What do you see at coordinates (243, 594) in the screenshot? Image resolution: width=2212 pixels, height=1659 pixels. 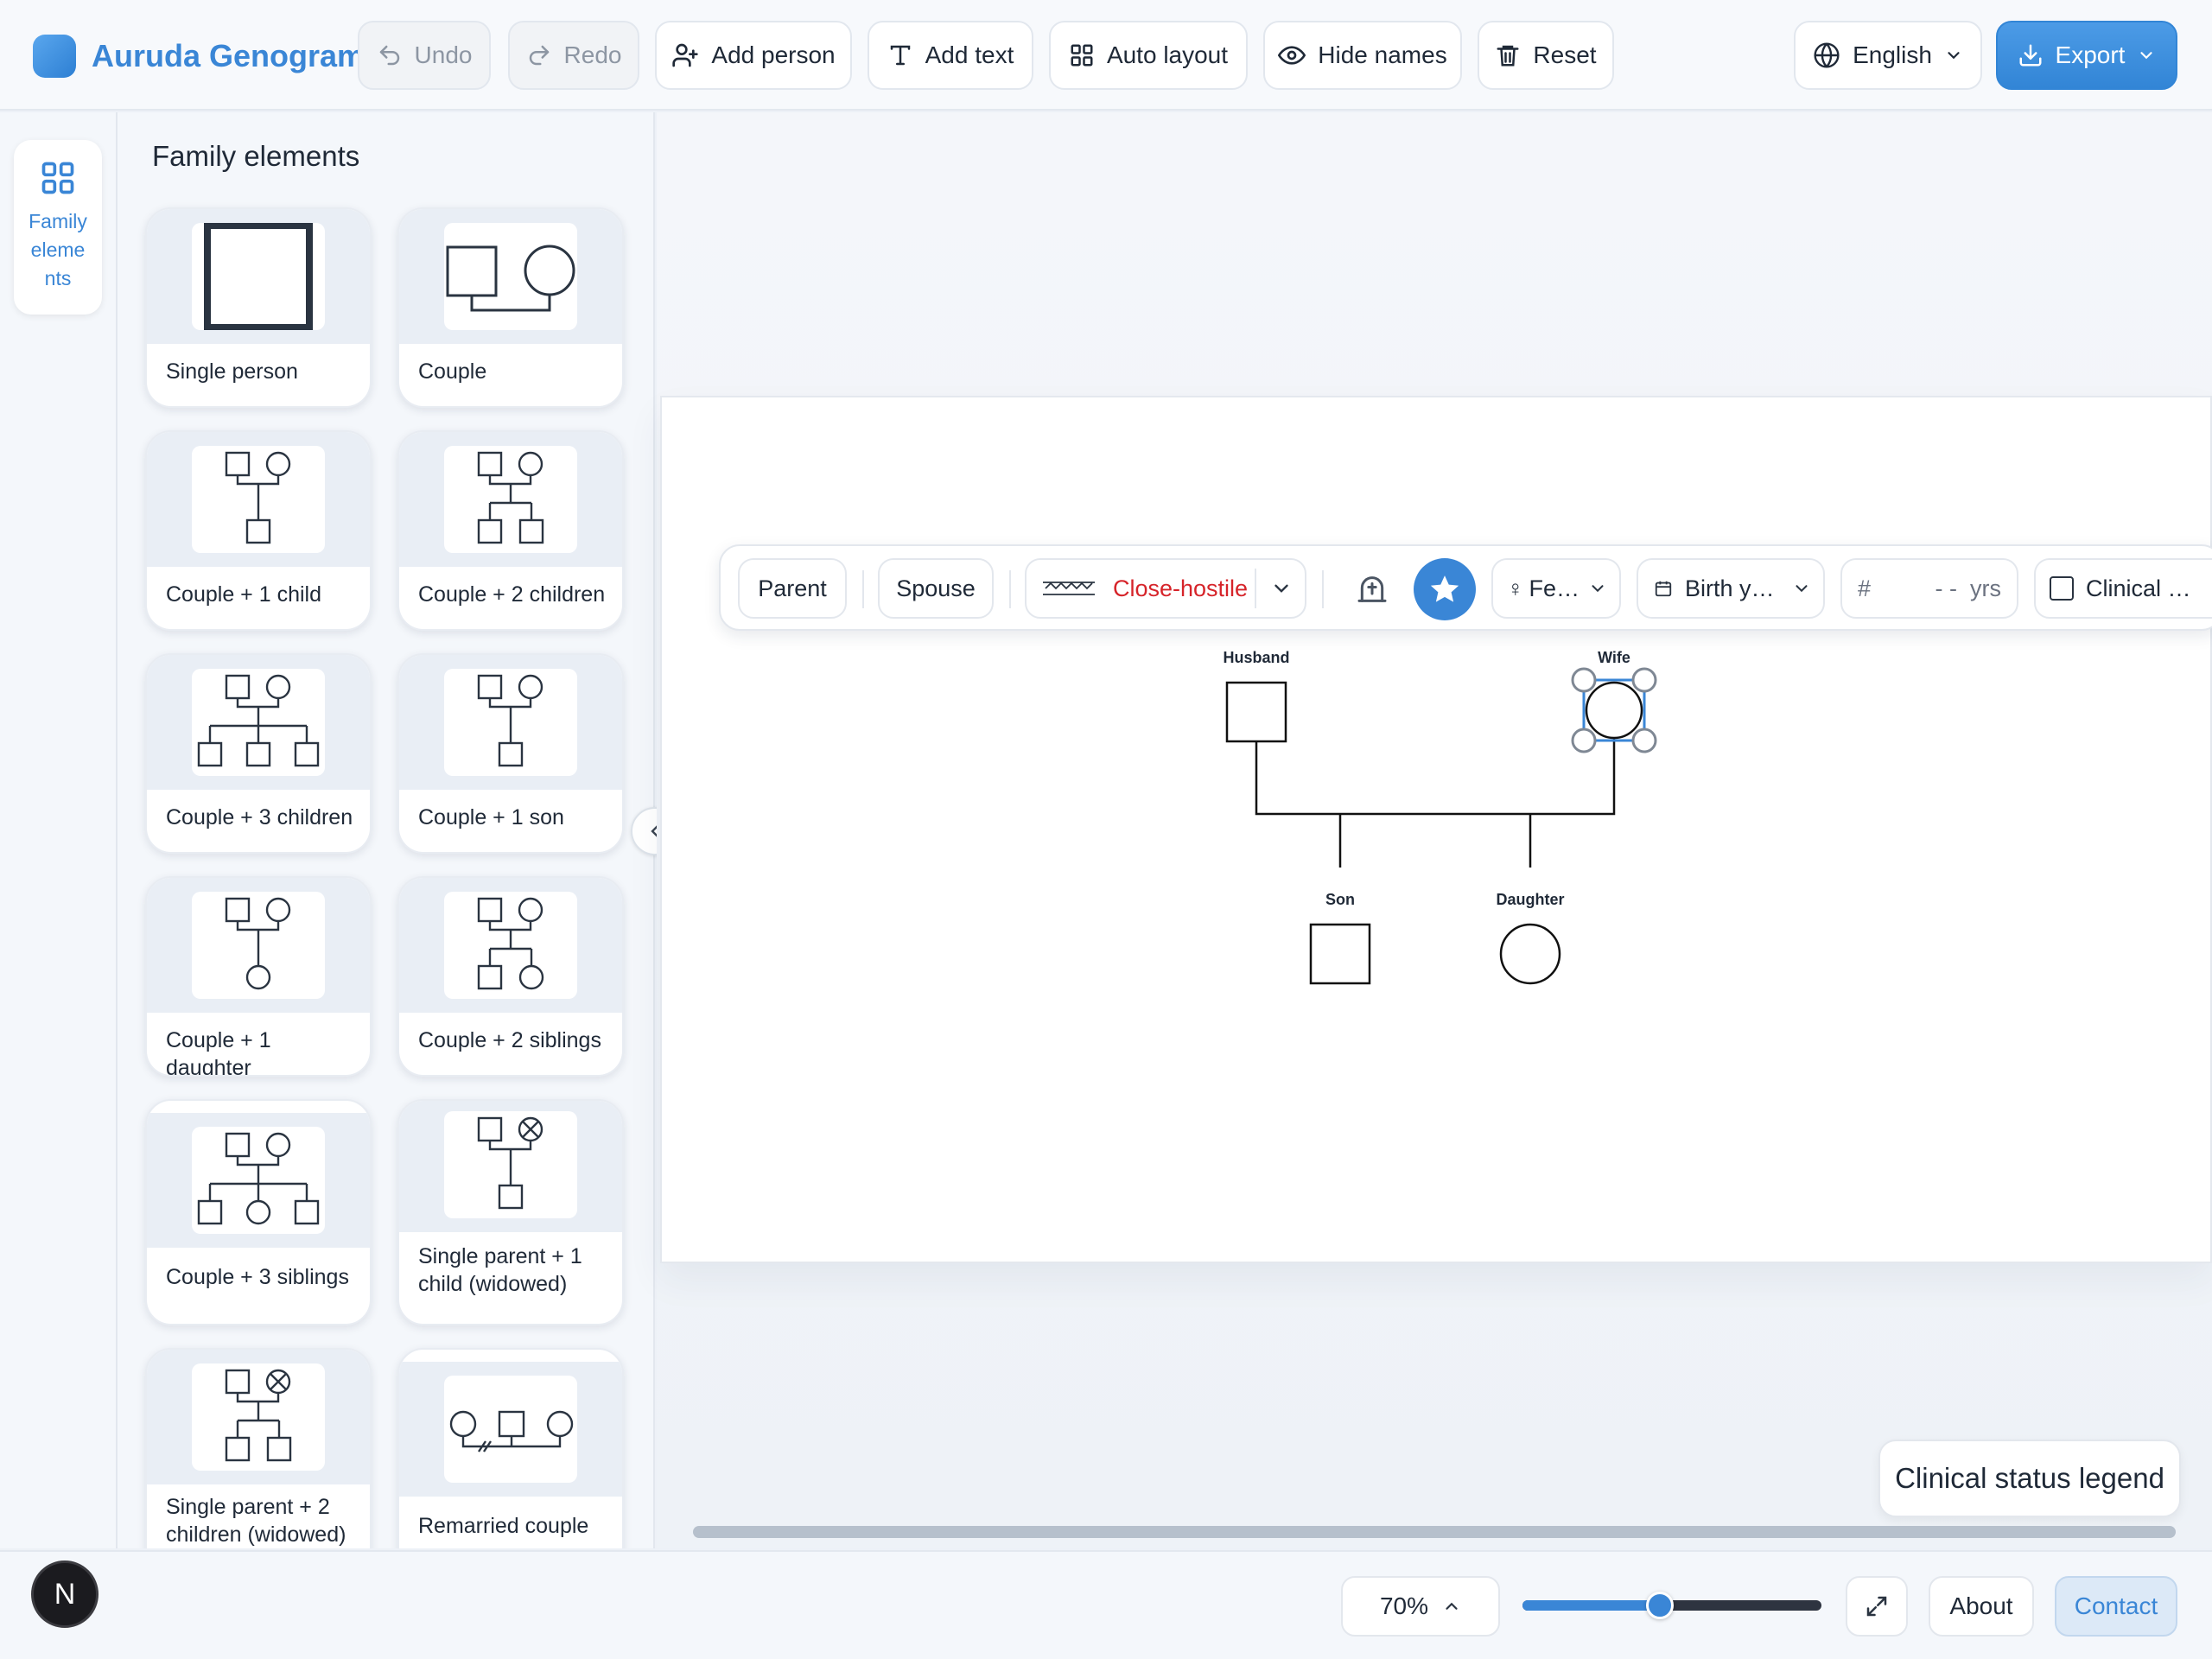 I see `element-card-label: Couple + 1 child` at bounding box center [243, 594].